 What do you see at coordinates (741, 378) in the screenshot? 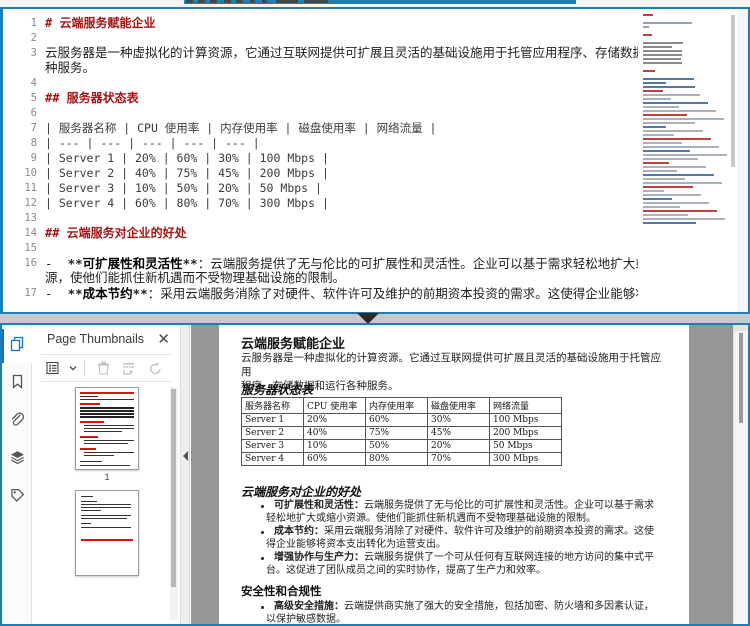
I see `pdf-scrollbar-thumb` at bounding box center [741, 378].